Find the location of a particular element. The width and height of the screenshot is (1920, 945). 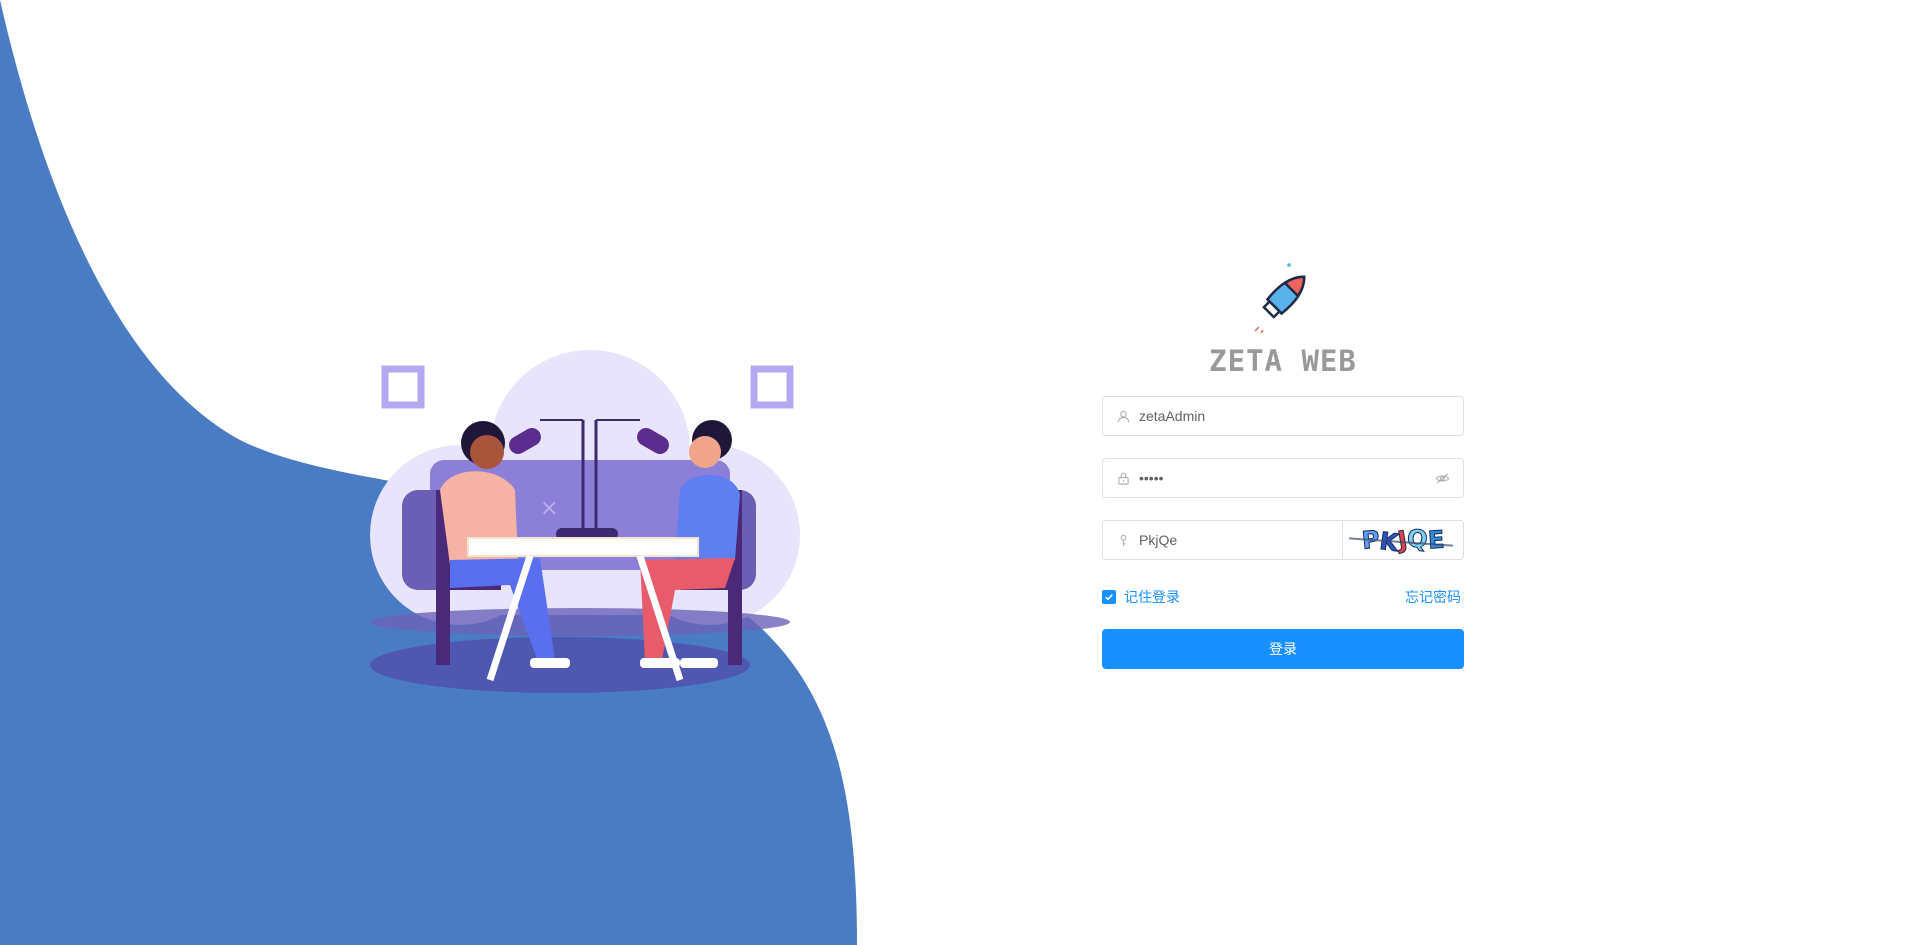

password-field: ••••• is located at coordinates (1283, 478).